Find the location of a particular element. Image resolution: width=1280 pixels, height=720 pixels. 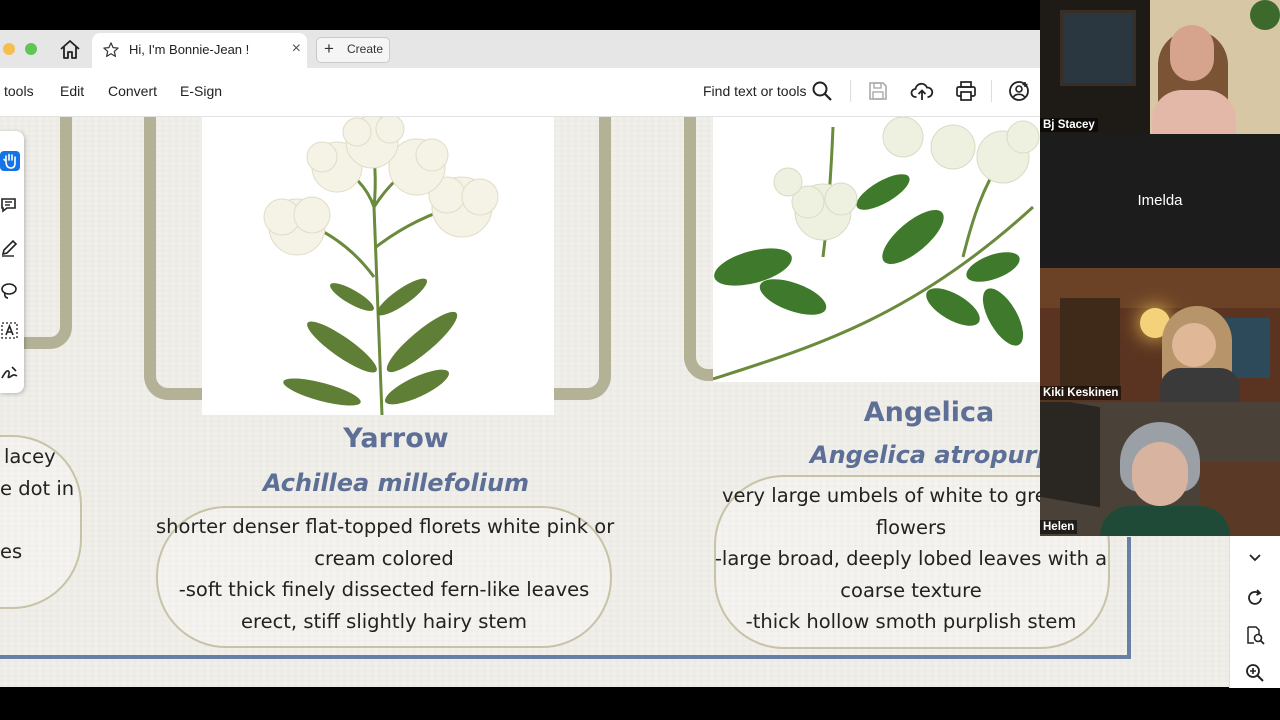

zoom-in-icon is located at coordinates (1255, 673).